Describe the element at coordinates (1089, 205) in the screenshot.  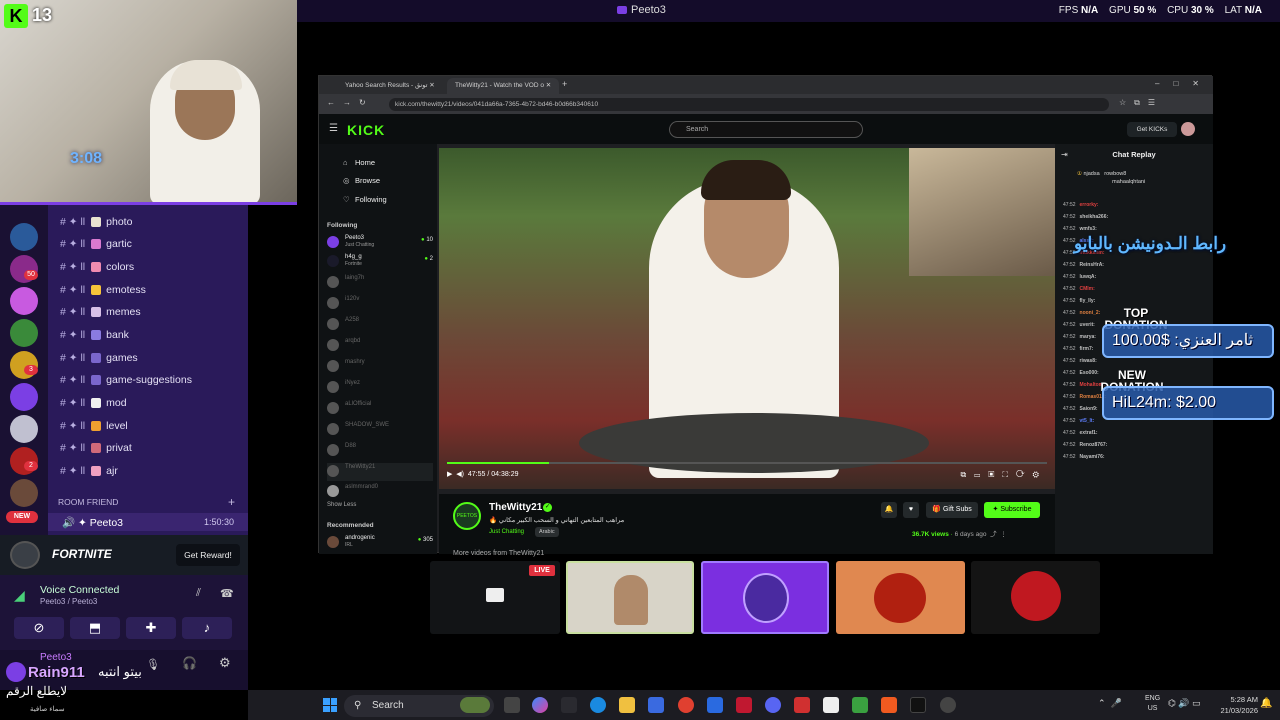
I see `chat-username: errorky:` at that location.